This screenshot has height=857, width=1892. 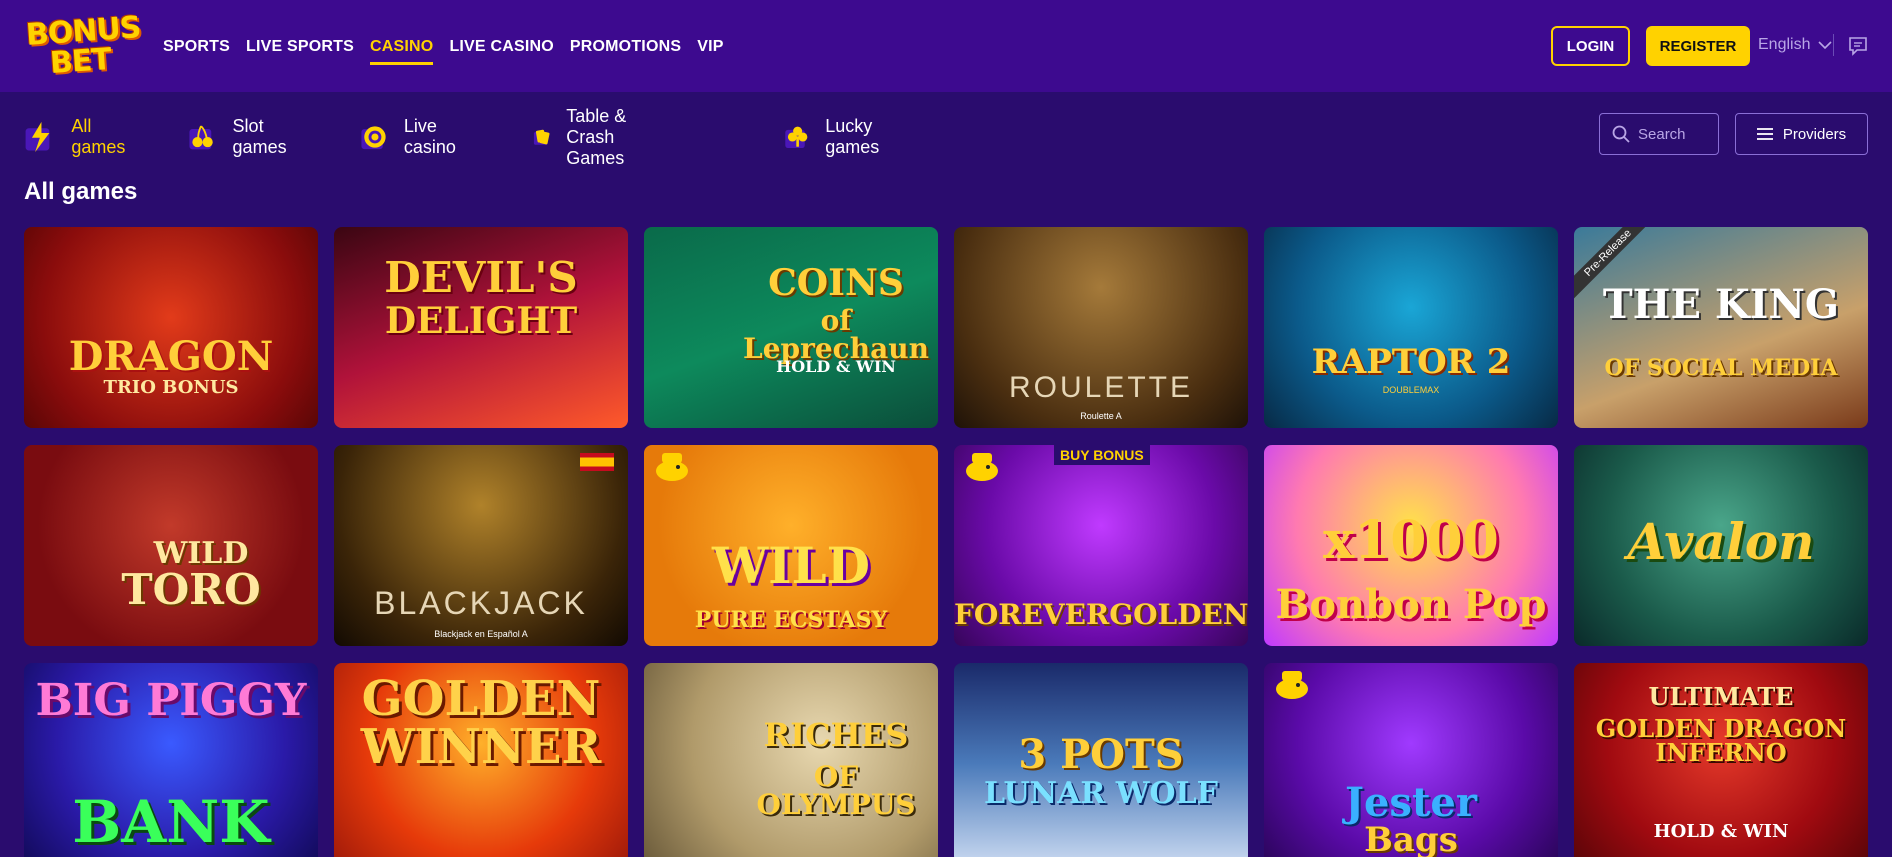 I want to click on game-subtitle: DOUBLEMAX, so click(x=1411, y=390).